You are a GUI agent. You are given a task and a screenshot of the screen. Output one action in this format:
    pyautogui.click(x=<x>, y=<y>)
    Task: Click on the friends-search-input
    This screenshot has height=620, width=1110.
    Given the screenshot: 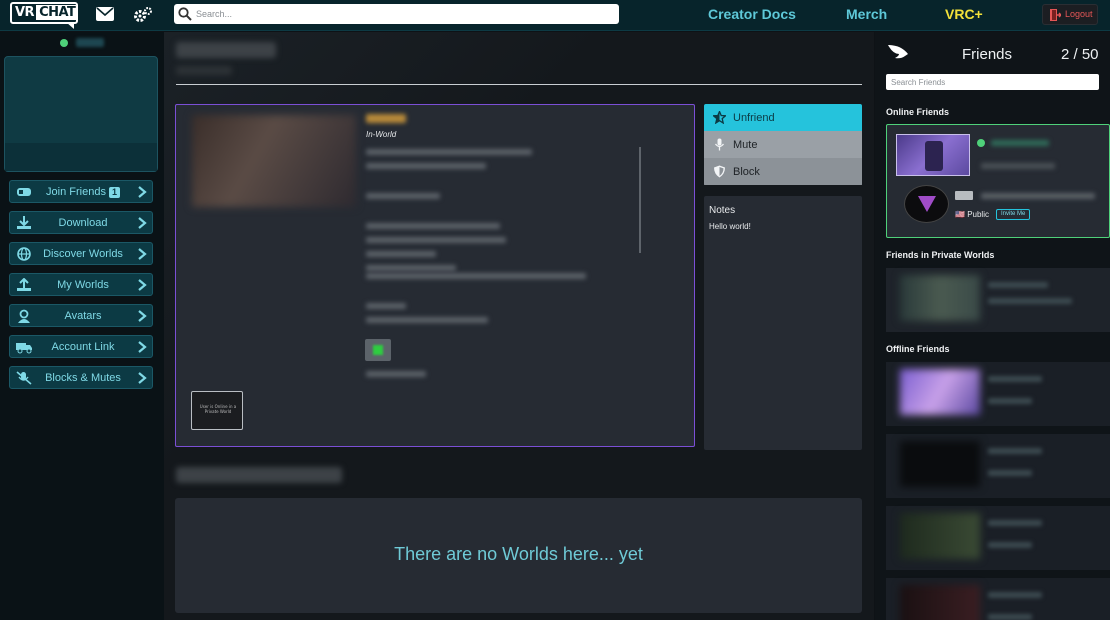 What is the action you would take?
    pyautogui.click(x=992, y=82)
    